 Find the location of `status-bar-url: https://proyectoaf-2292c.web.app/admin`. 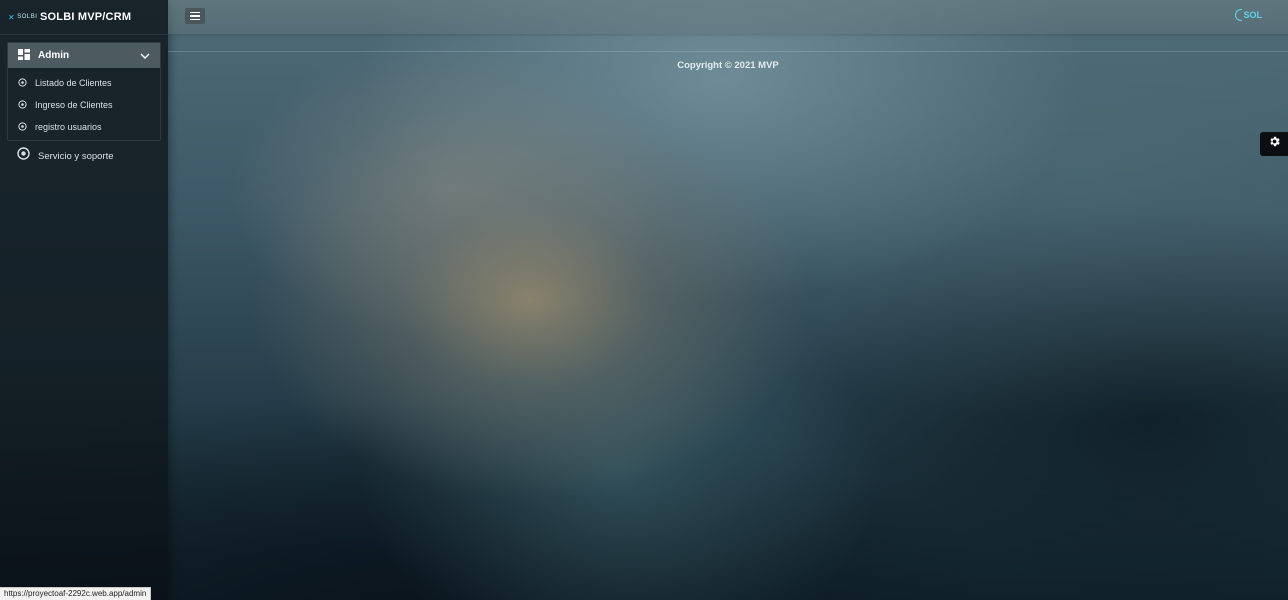

status-bar-url: https://proyectoaf-2292c.web.app/admin is located at coordinates (76, 593).